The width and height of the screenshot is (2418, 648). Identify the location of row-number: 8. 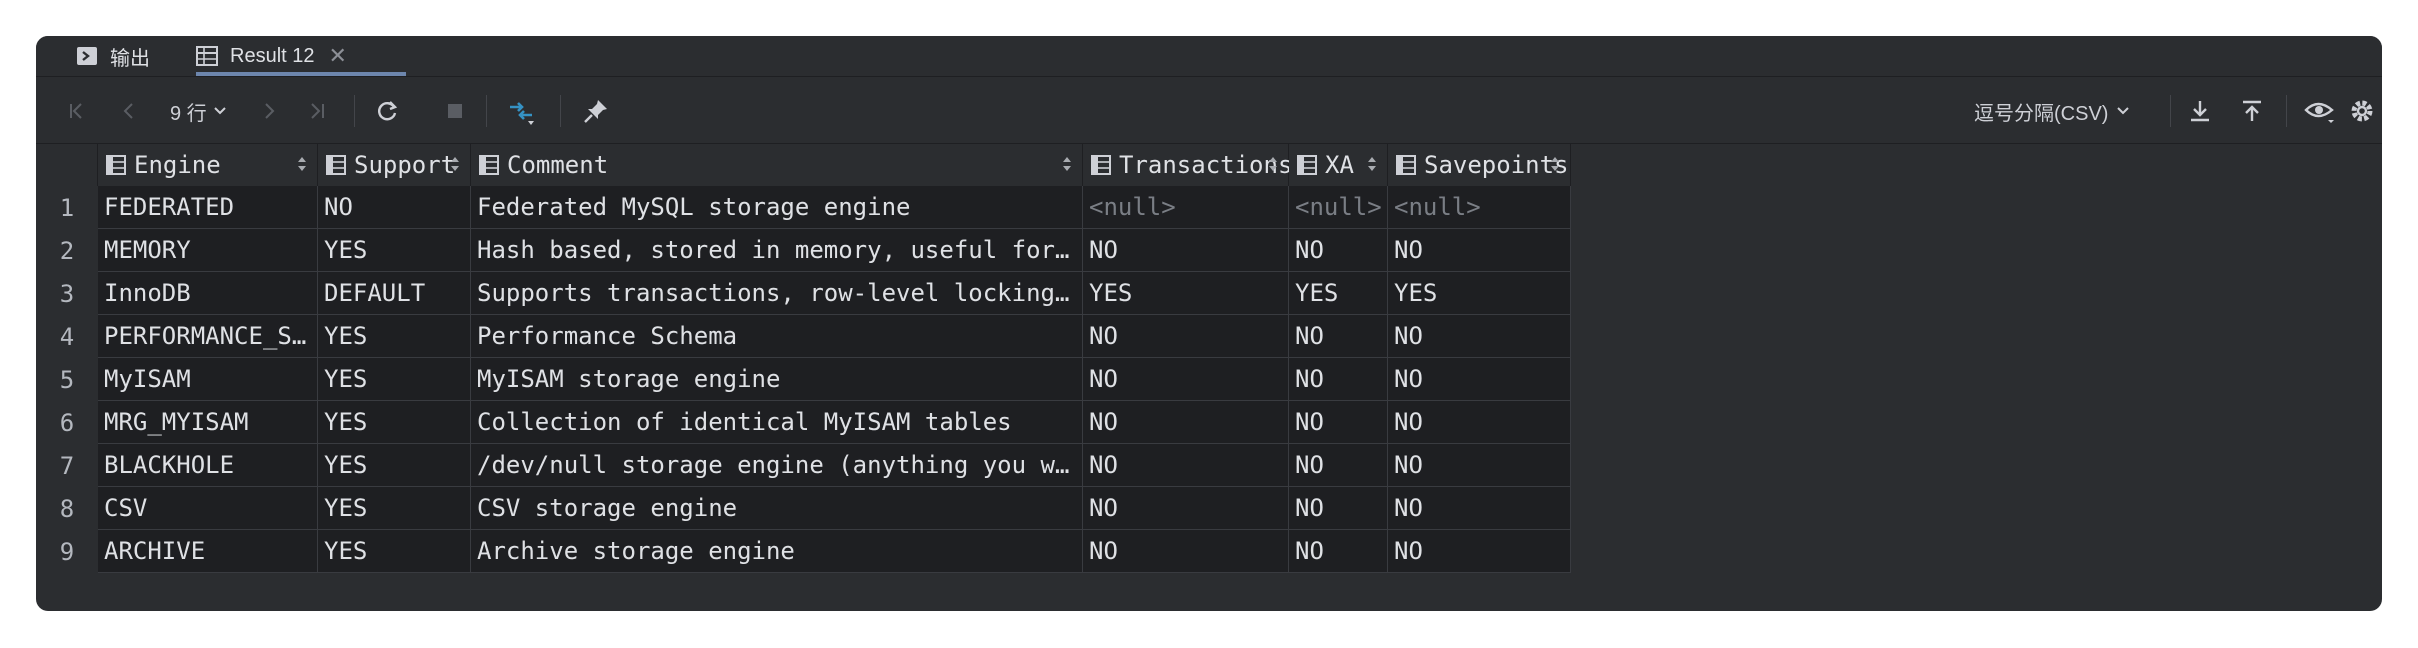
(67, 508).